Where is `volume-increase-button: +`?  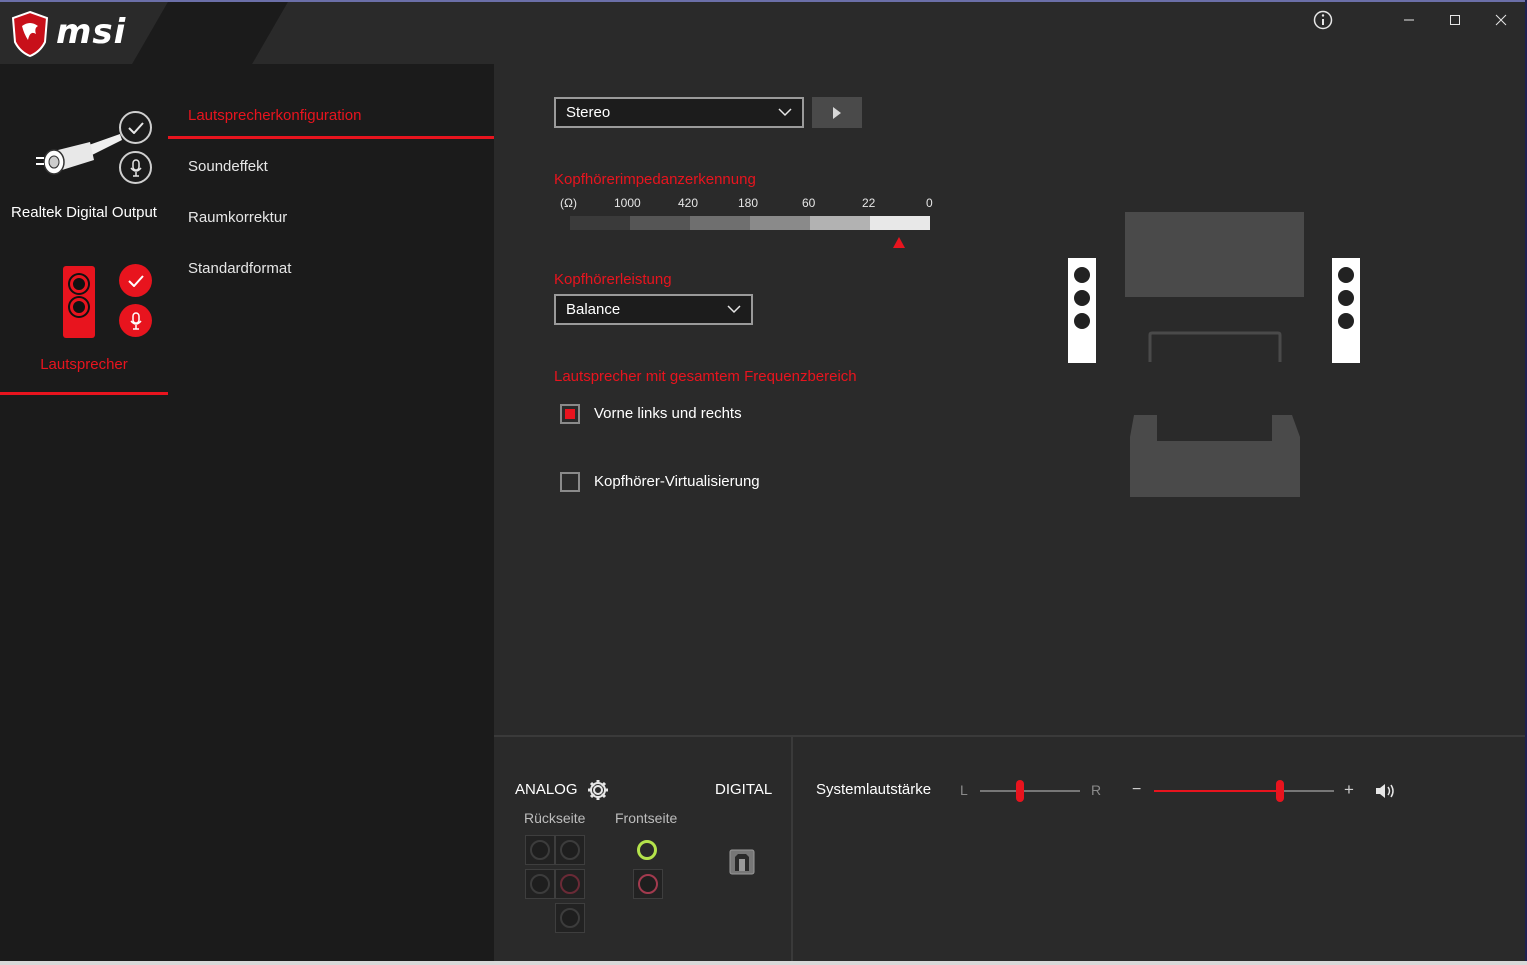
volume-increase-button: + is located at coordinates (1349, 790).